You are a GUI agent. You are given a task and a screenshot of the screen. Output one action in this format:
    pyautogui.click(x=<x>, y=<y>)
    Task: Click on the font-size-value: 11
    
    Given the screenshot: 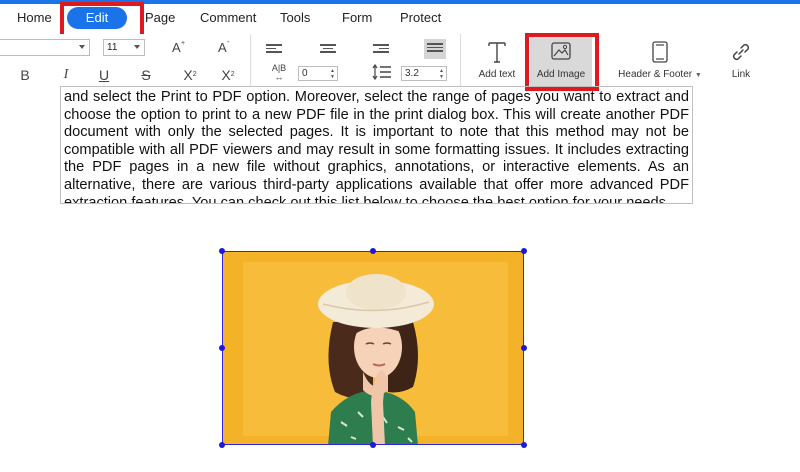 What is the action you would take?
    pyautogui.click(x=112, y=47)
    